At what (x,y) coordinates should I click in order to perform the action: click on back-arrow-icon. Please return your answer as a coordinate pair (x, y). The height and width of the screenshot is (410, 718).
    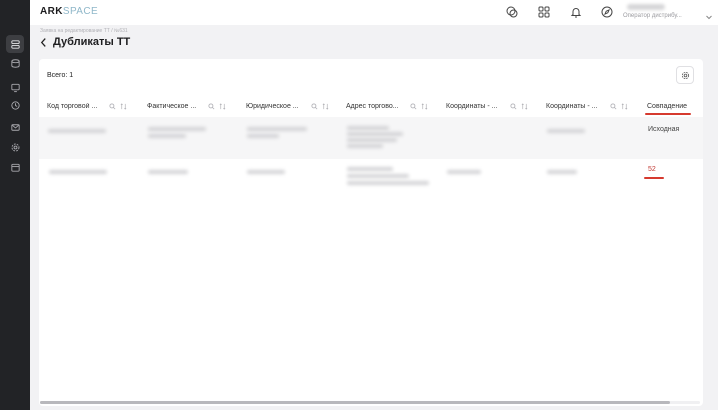
    Looking at the image, I should click on (45, 42).